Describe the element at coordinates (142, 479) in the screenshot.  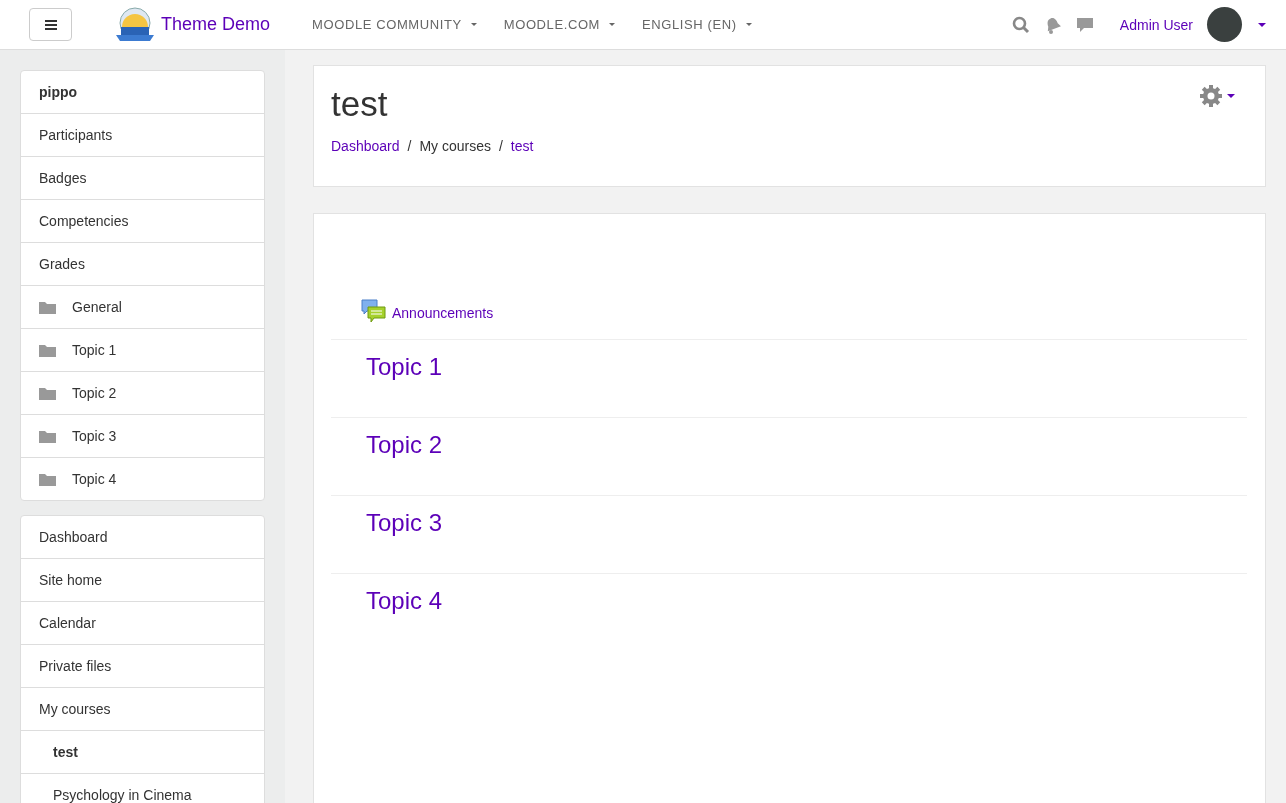
I see `sidebar-item: Topic 4` at that location.